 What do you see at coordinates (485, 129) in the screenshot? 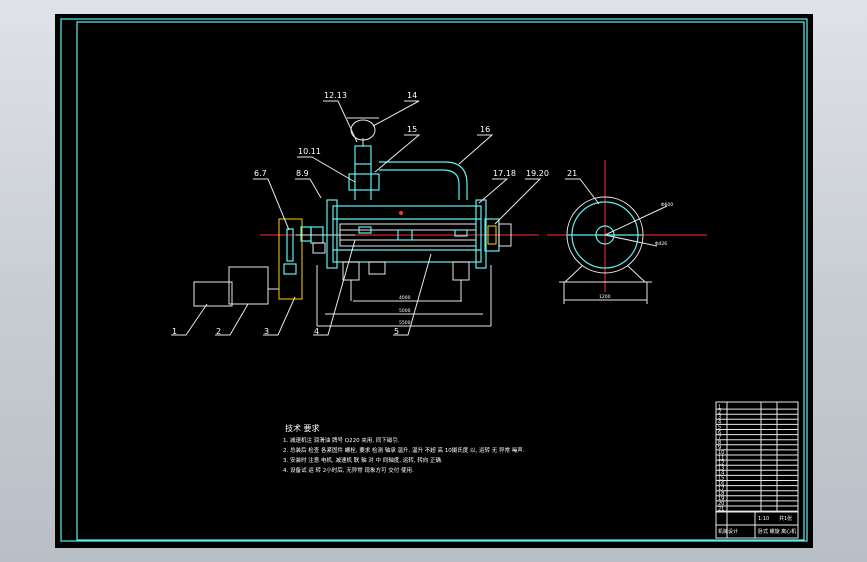
I see `callout-16: 16` at bounding box center [485, 129].